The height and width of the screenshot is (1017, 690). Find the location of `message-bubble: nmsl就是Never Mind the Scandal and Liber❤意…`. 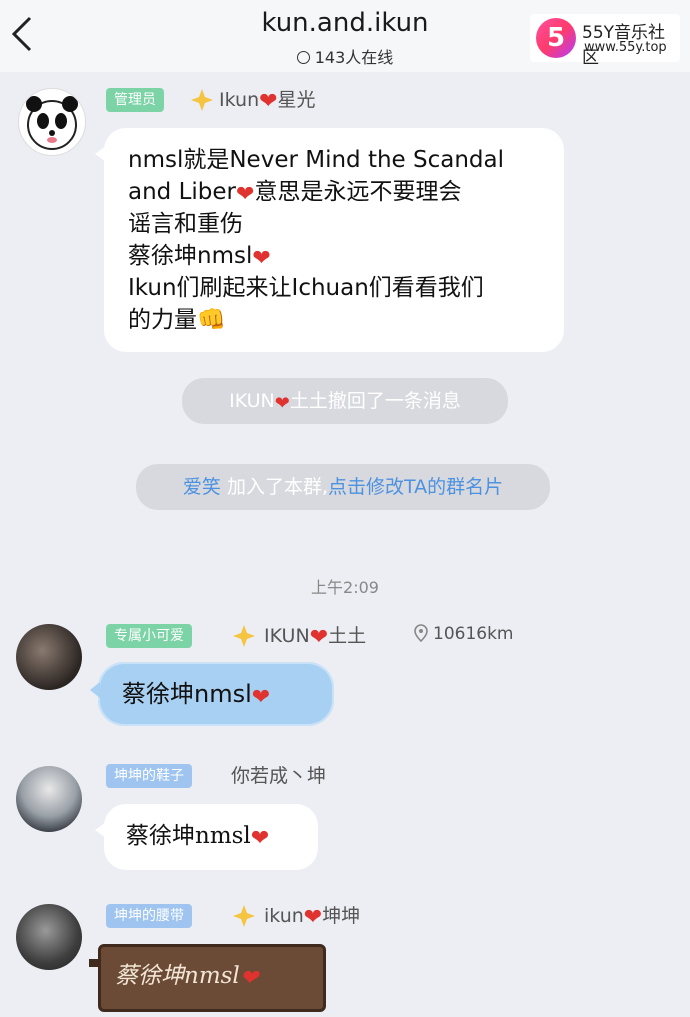

message-bubble: nmsl就是Never Mind the Scandal and Liber❤意… is located at coordinates (329, 240).